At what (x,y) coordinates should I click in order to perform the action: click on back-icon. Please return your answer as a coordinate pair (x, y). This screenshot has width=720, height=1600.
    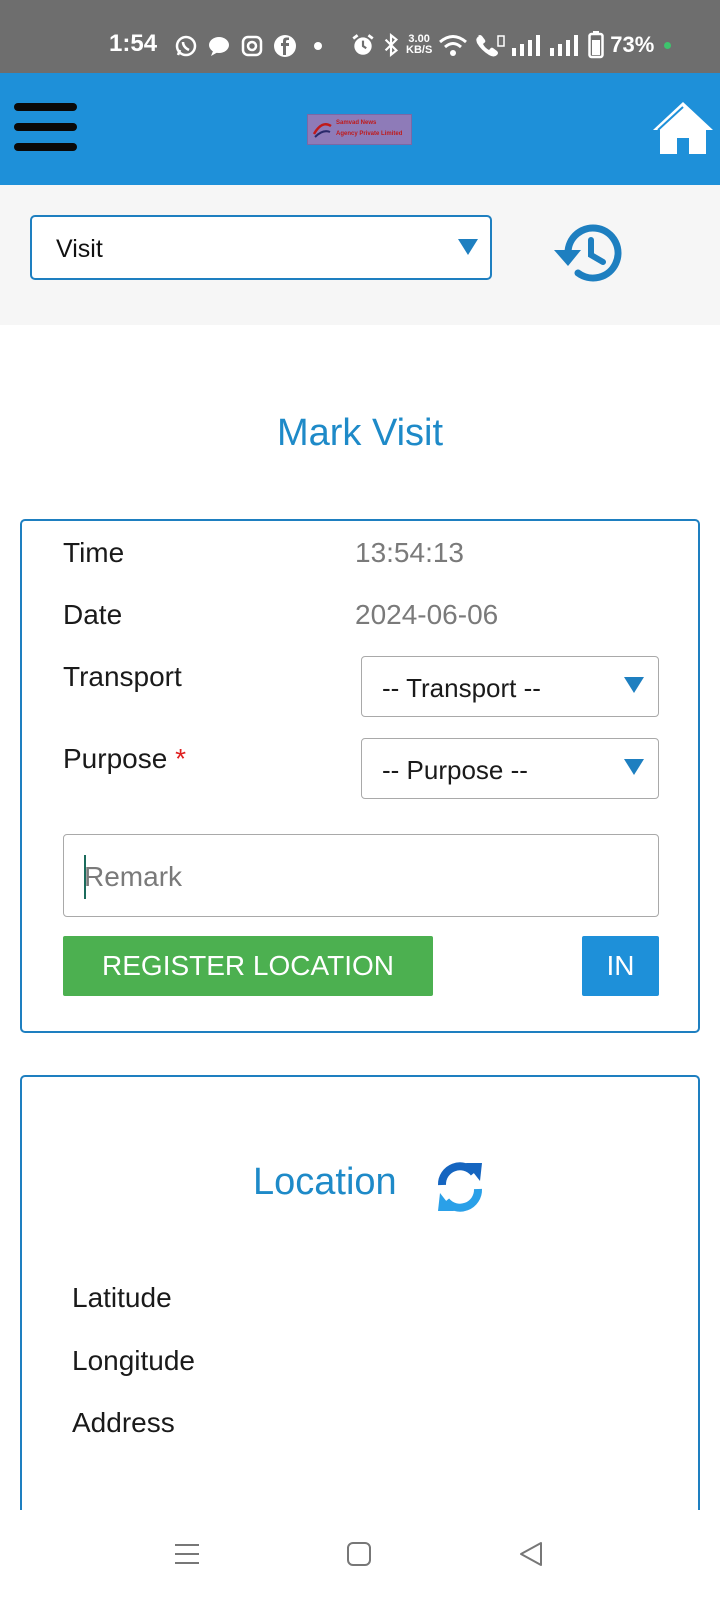
    Looking at the image, I should click on (531, 1554).